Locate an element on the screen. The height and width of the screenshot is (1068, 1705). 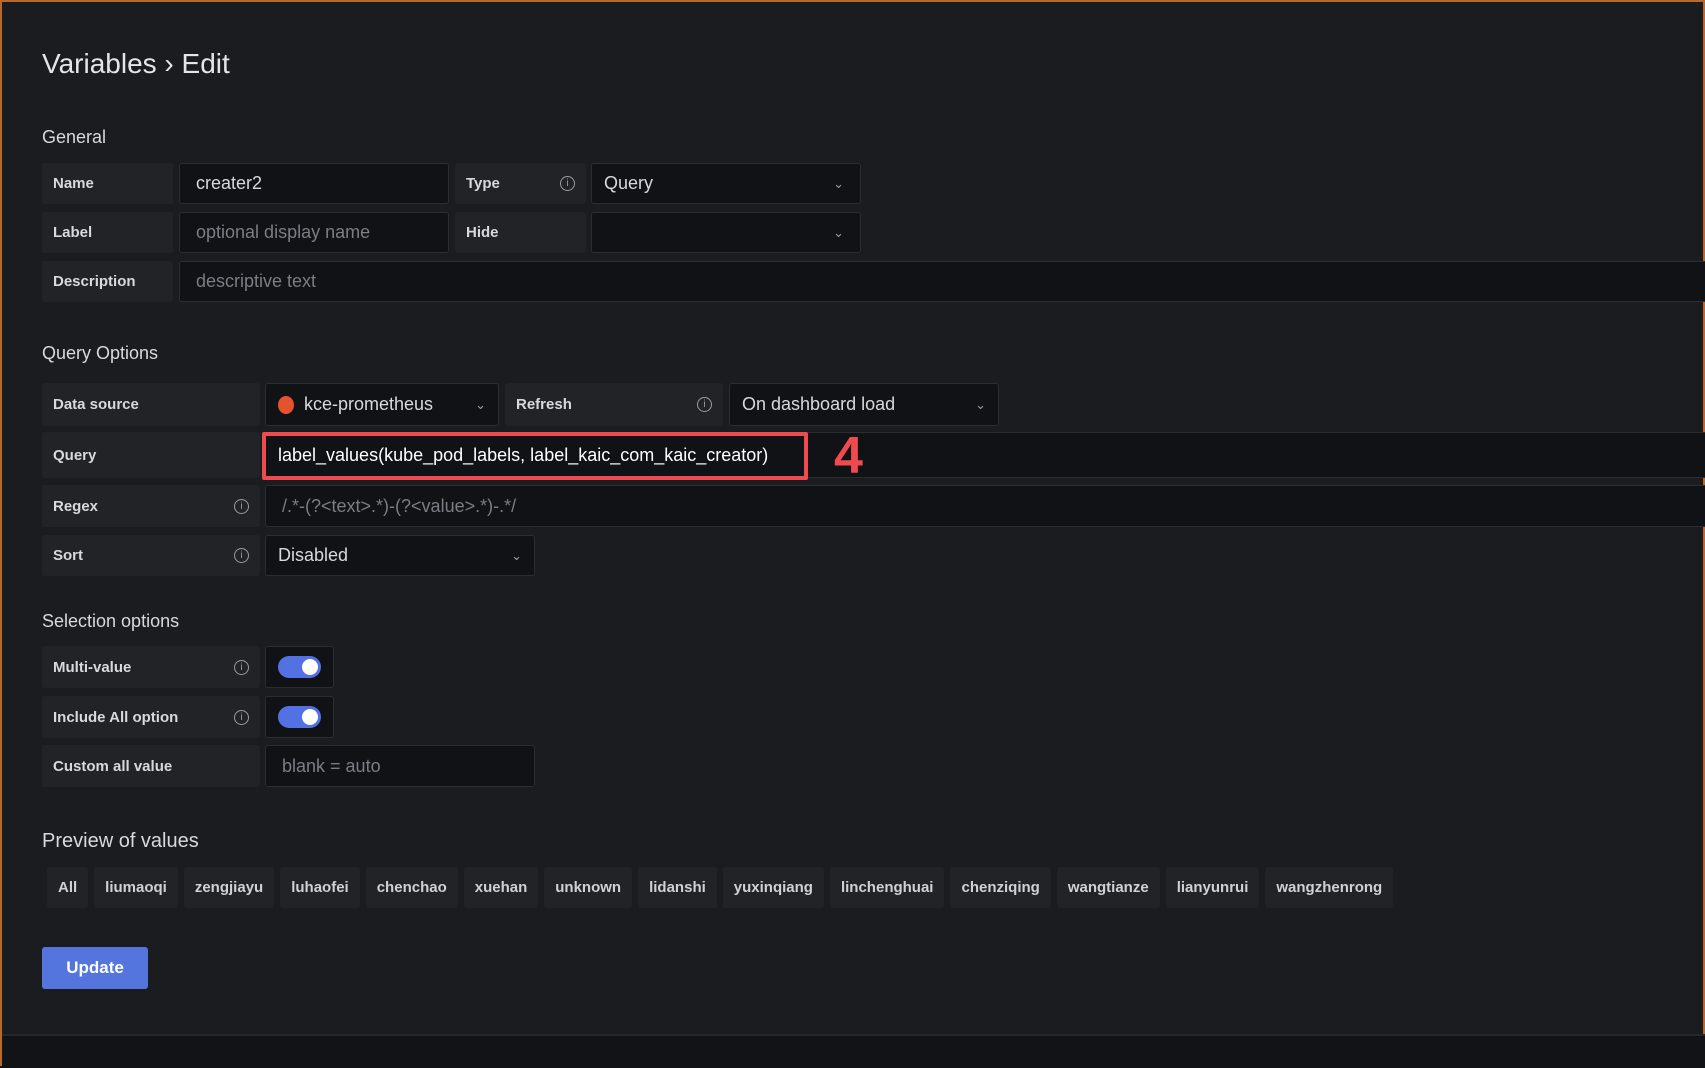
refresh-value: On dashboard load is located at coordinates (819, 404).